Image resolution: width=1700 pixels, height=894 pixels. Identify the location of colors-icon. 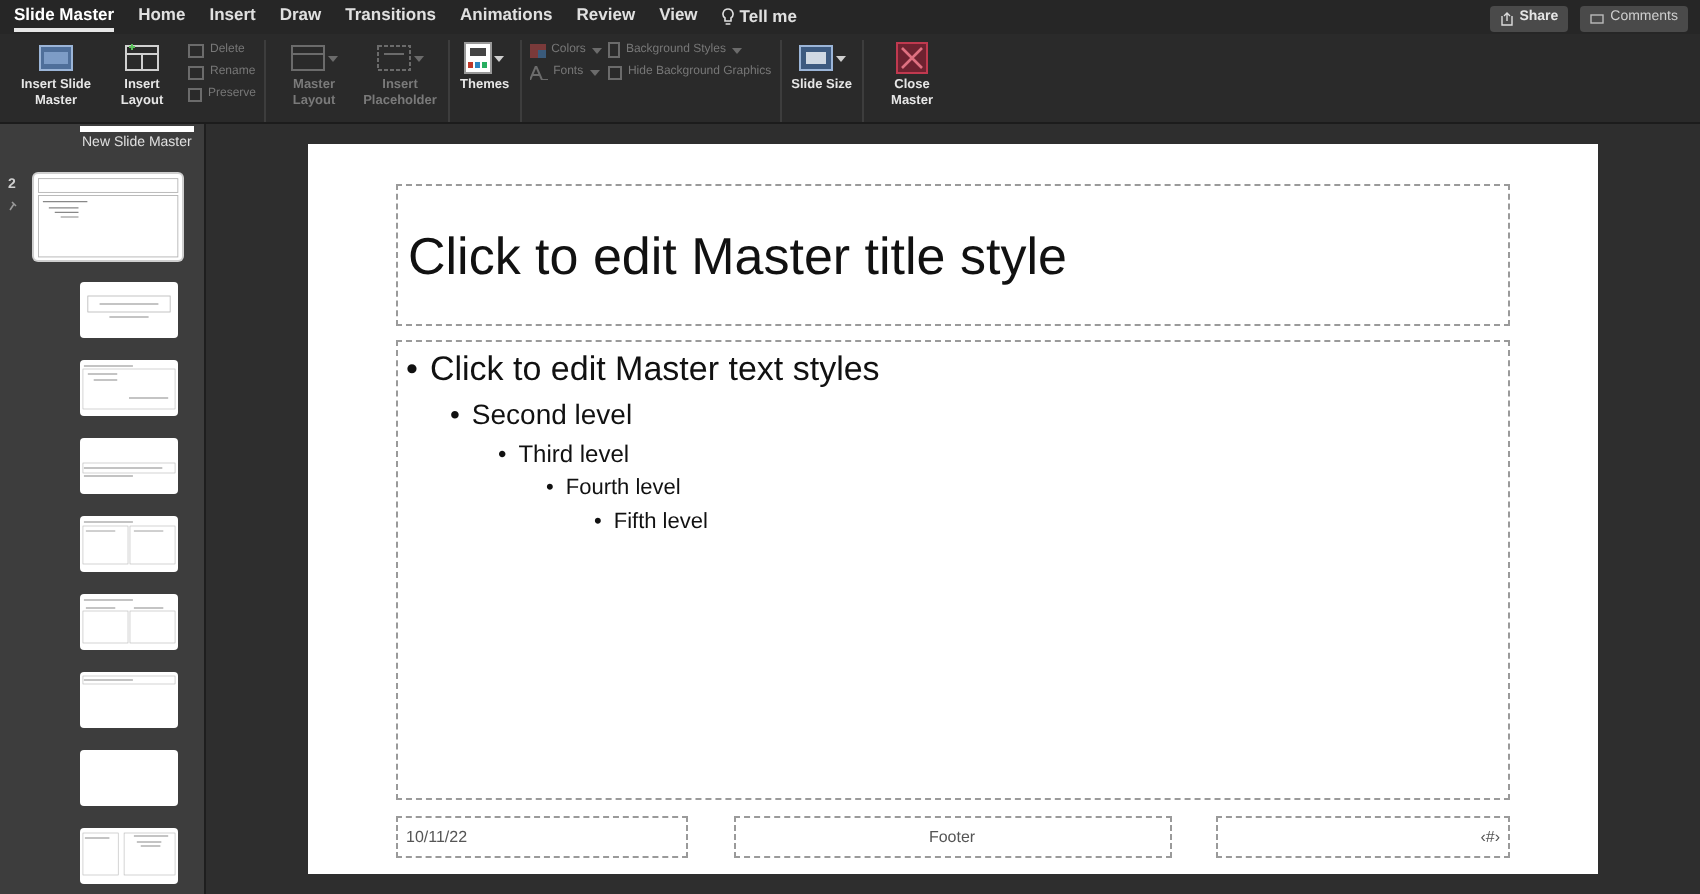
(537, 50).